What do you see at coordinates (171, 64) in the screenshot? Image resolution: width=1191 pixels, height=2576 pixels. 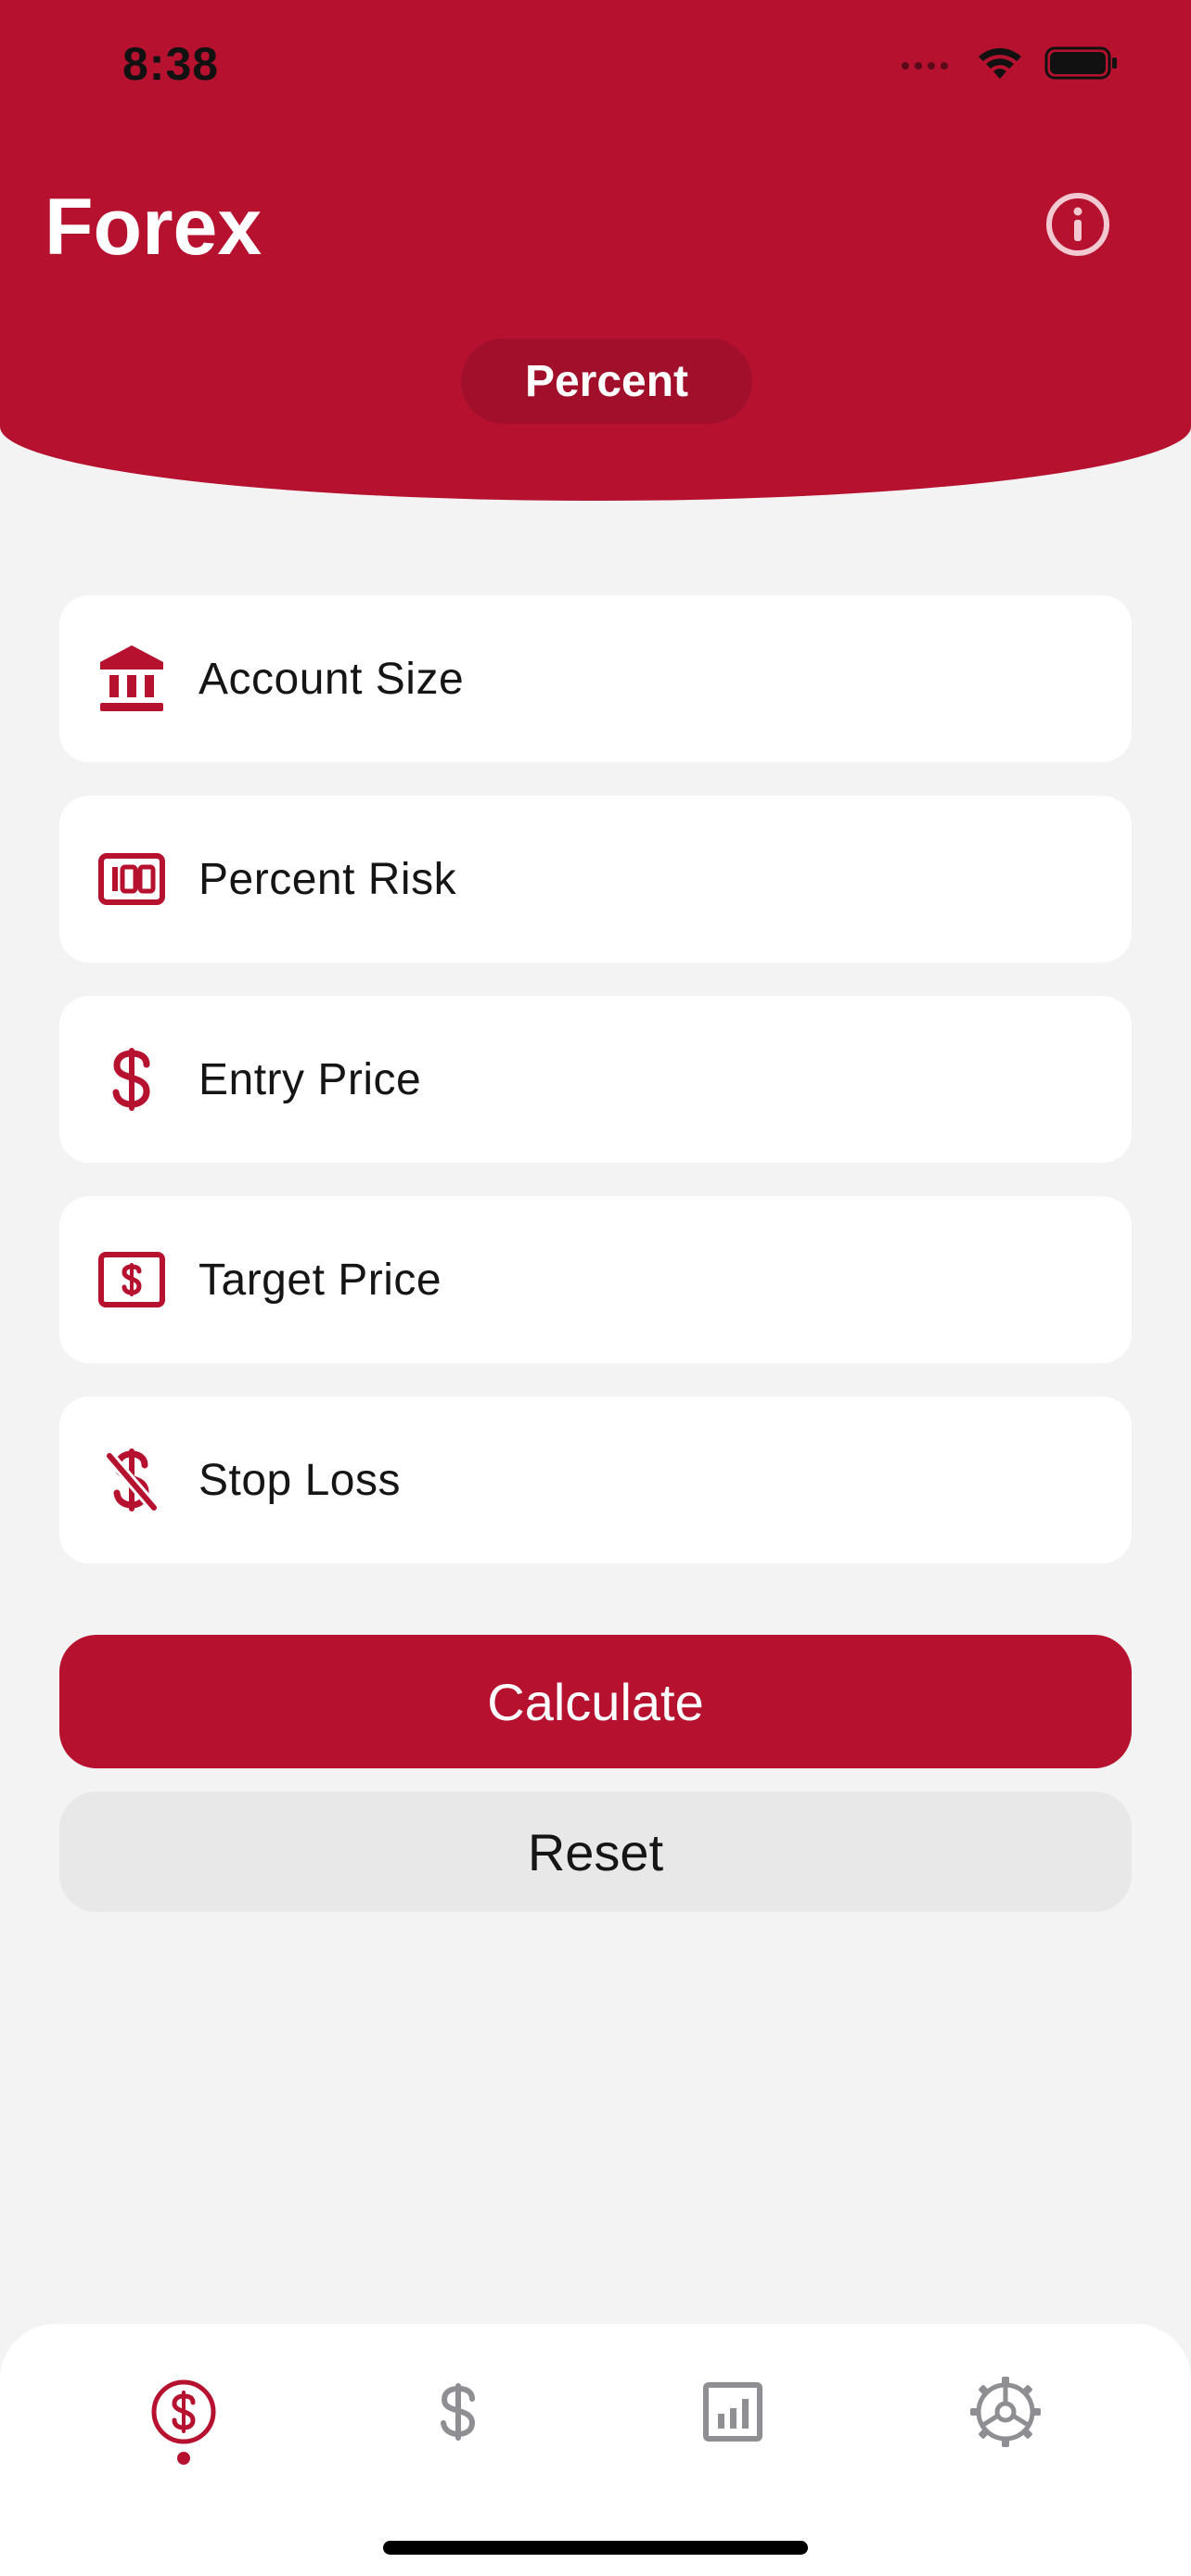 I see `status-time: 8:38` at bounding box center [171, 64].